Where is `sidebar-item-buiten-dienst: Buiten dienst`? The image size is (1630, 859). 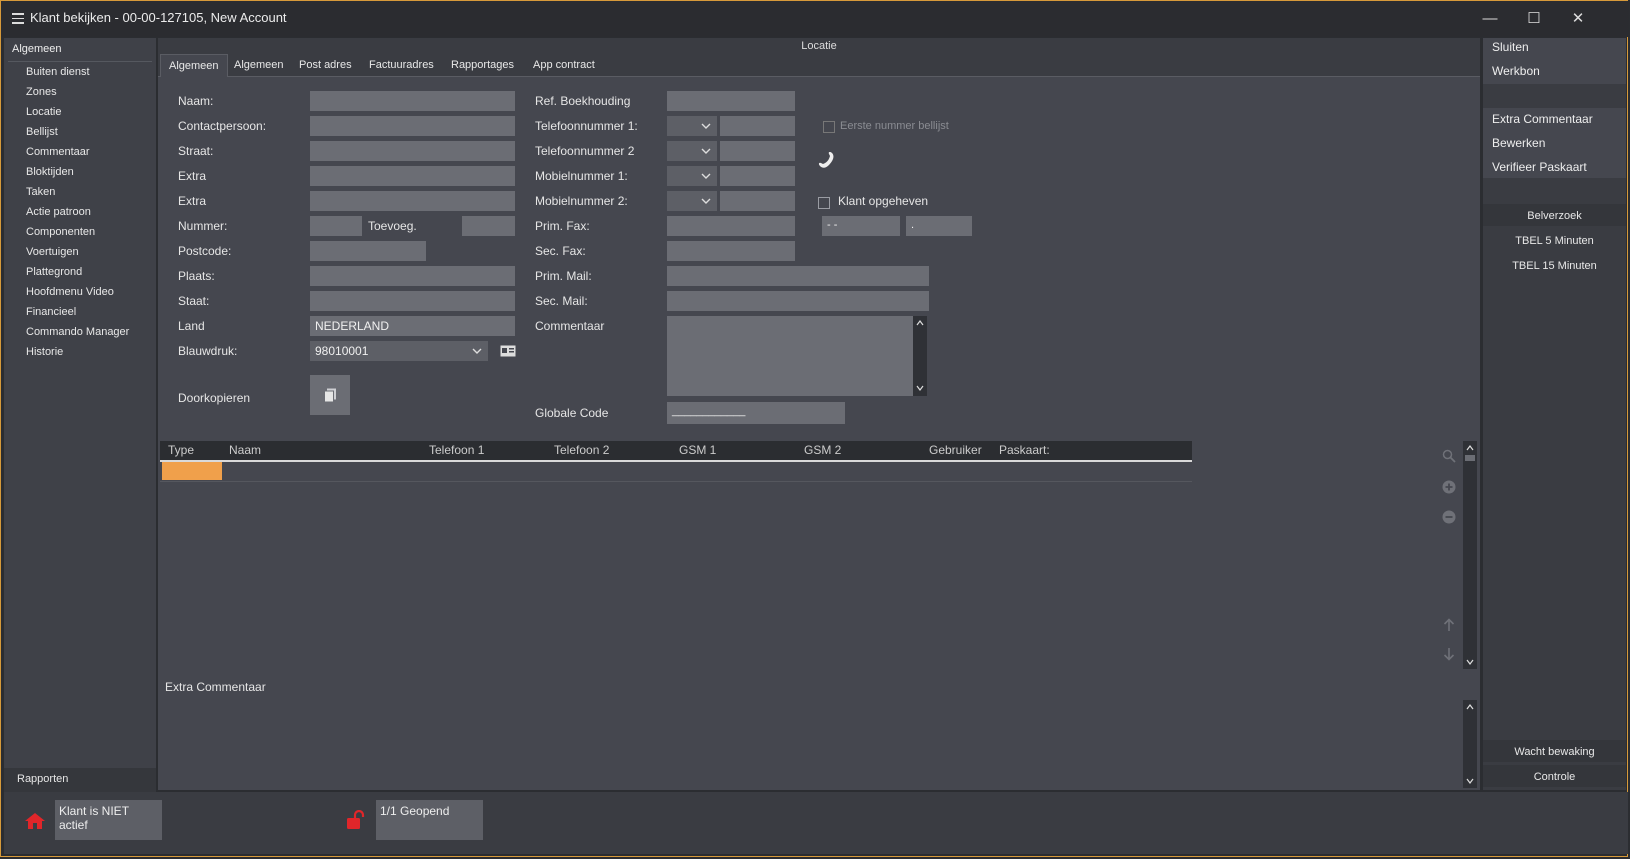 sidebar-item-buiten-dienst: Buiten dienst is located at coordinates (58, 72).